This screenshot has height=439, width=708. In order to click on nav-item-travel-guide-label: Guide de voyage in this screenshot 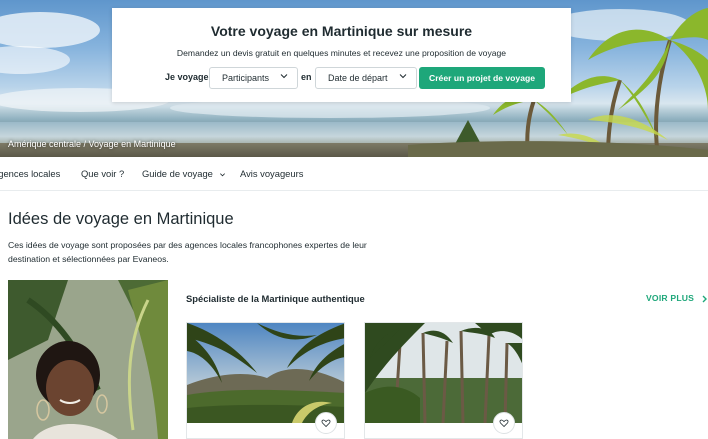, I will do `click(177, 173)`.